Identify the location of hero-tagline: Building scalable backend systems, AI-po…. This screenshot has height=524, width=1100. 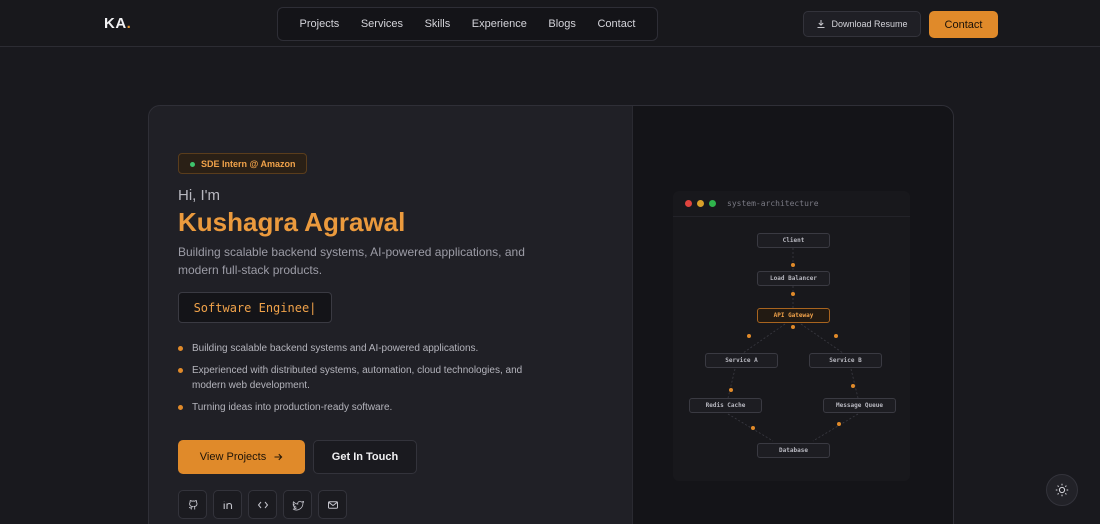
(351, 261).